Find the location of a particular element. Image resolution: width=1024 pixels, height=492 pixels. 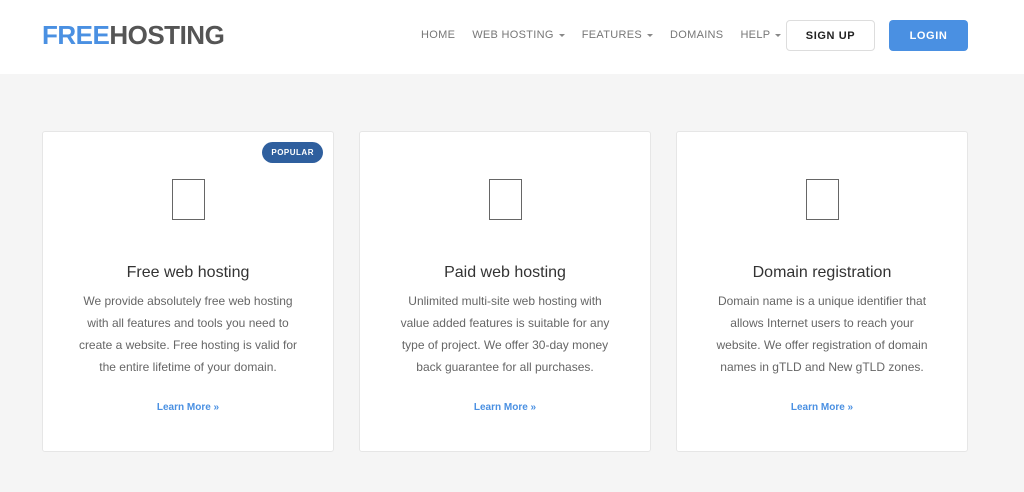

site-logo: FREEHOSTING is located at coordinates (133, 35).